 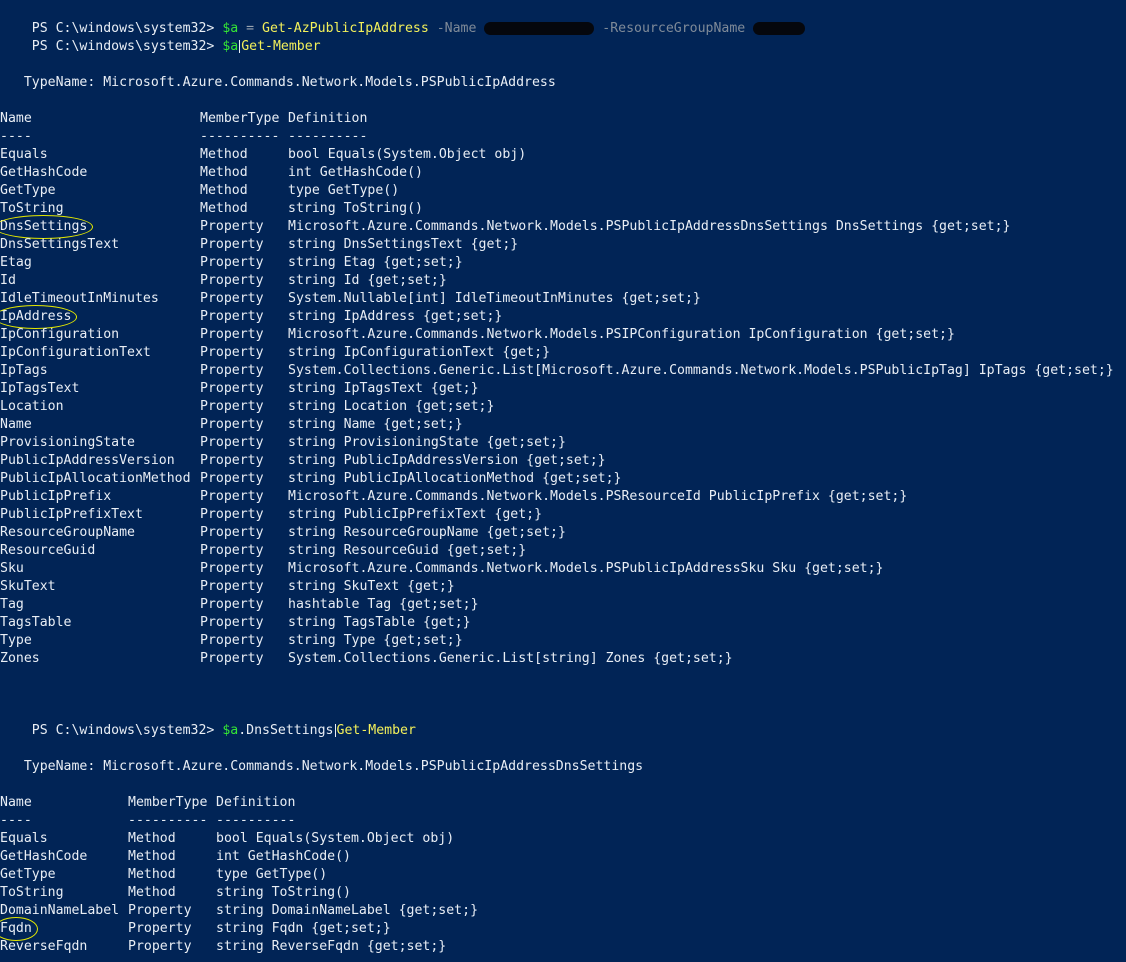 I want to click on column-name: Name, so click(x=16, y=802).